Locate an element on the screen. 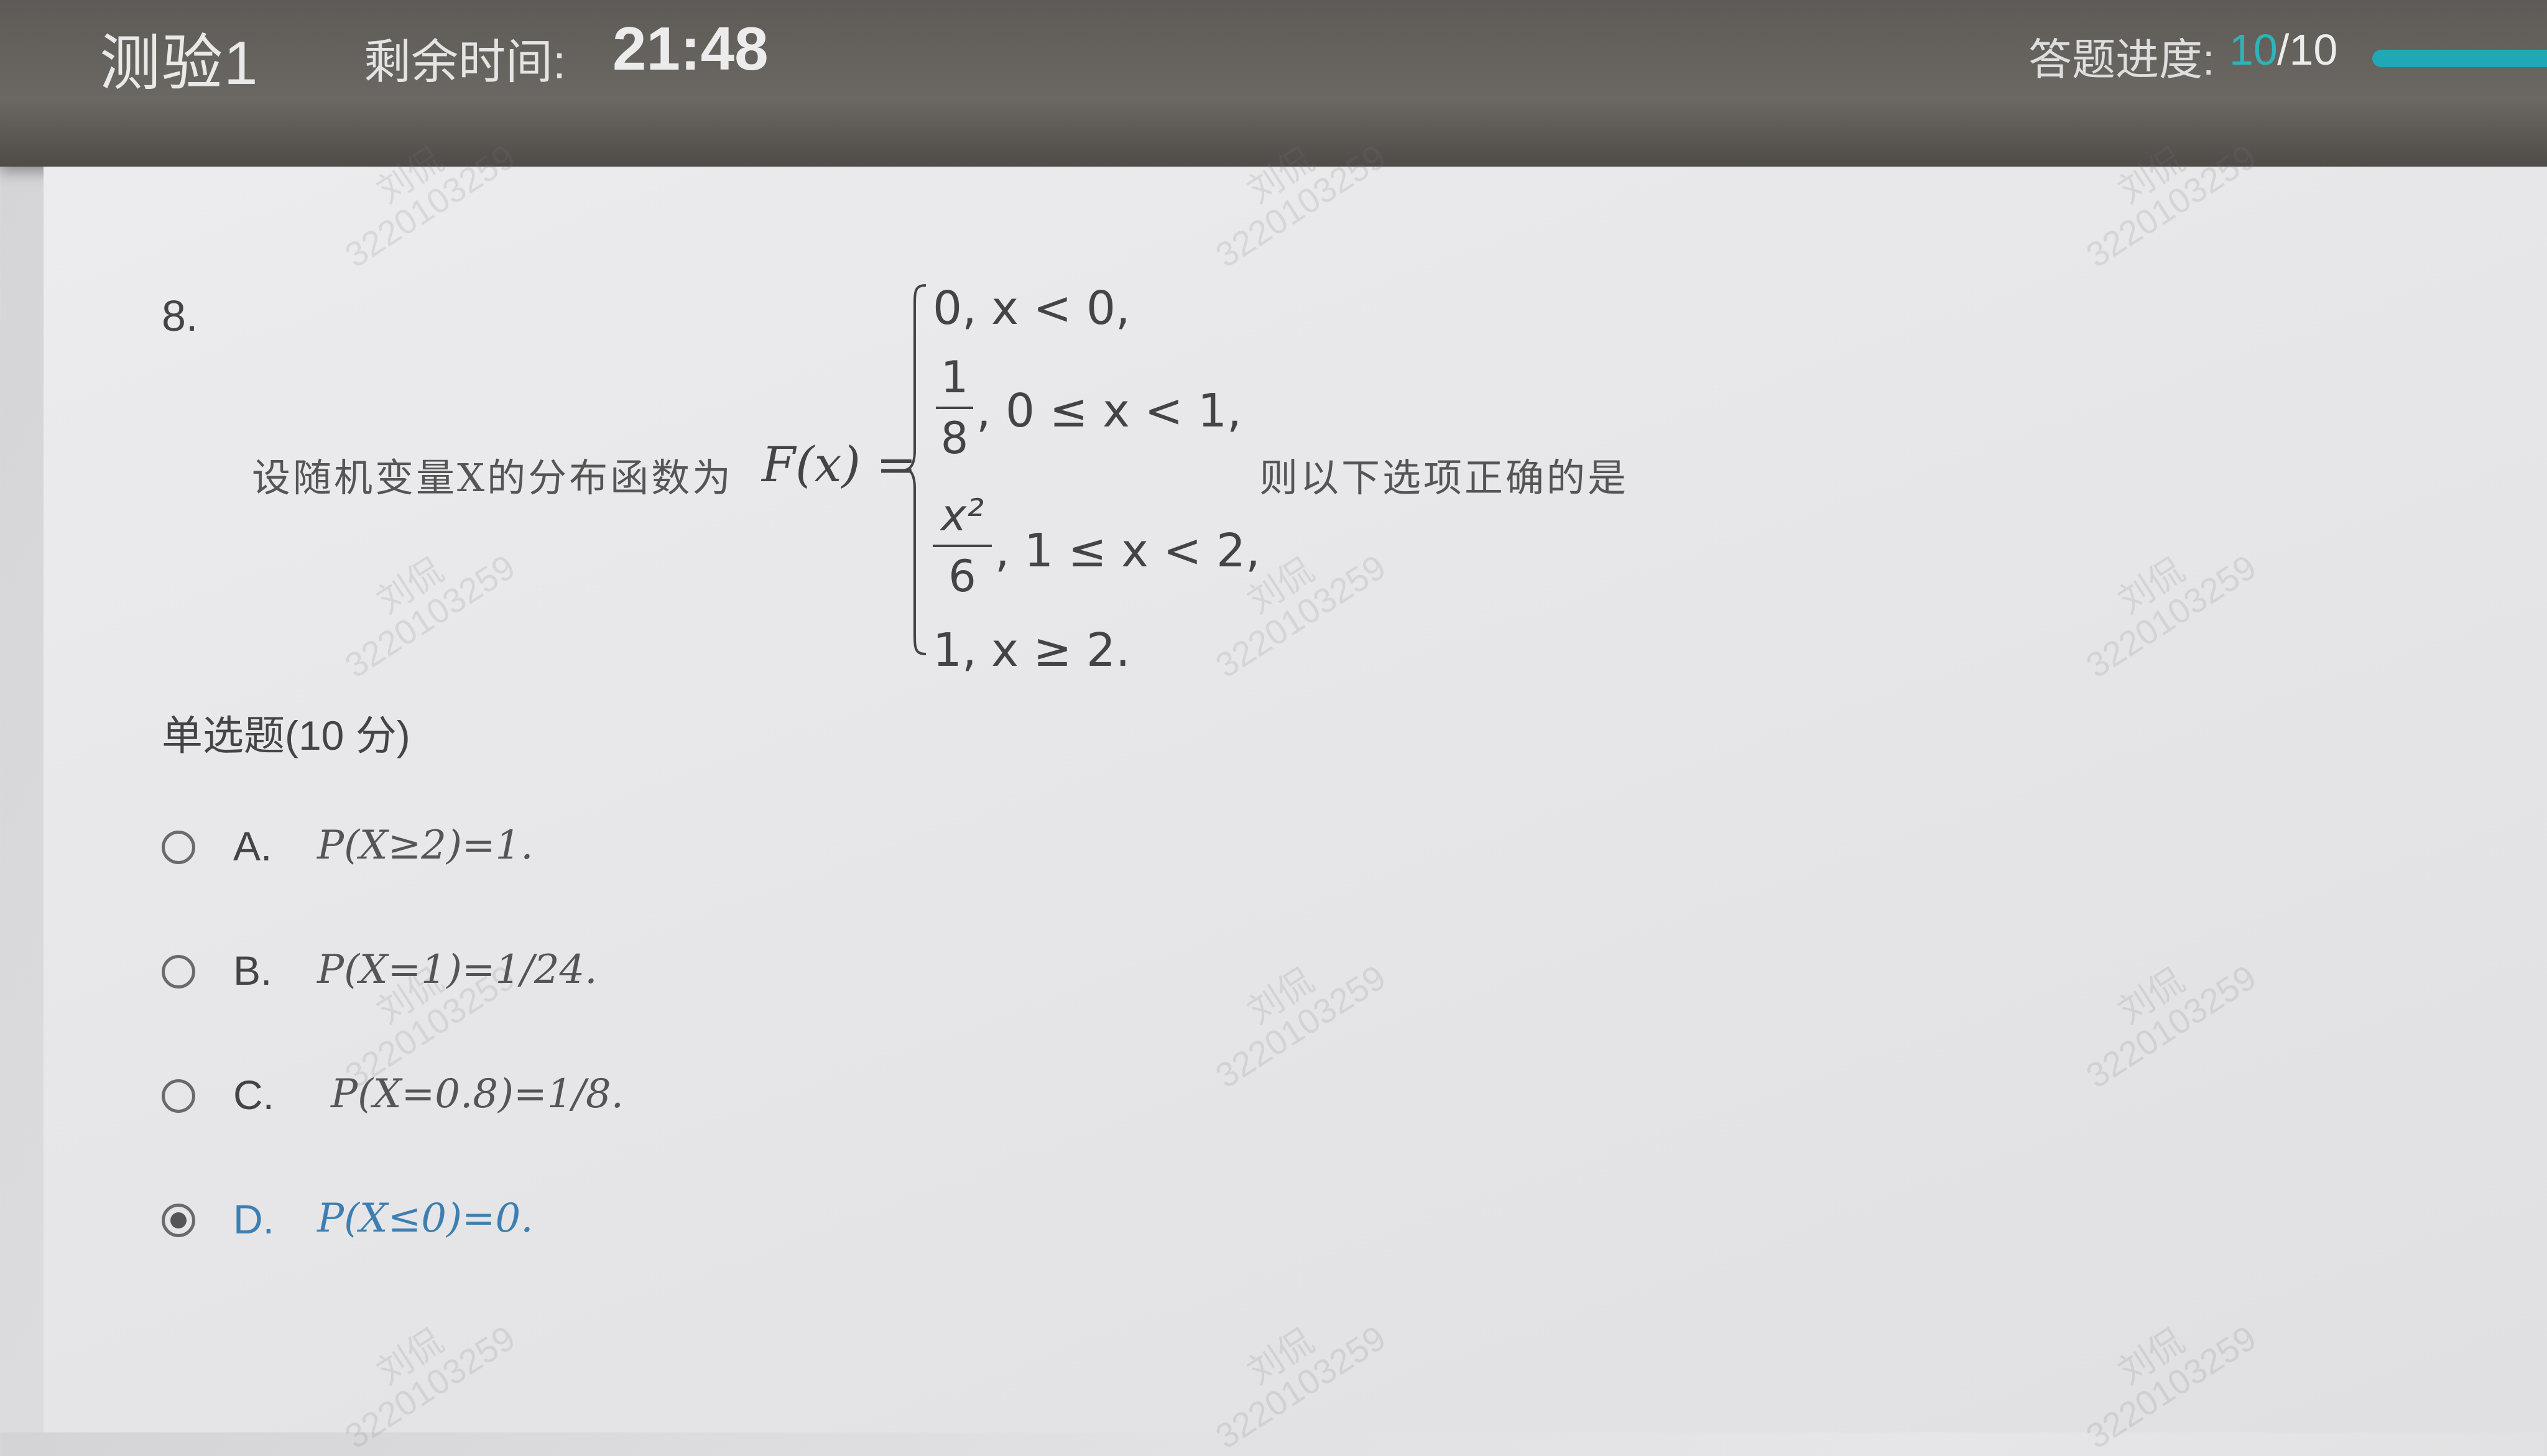 The width and height of the screenshot is (2547, 1456). case-2-condition: , 0 ≤ x < 1, is located at coordinates (1109, 411).